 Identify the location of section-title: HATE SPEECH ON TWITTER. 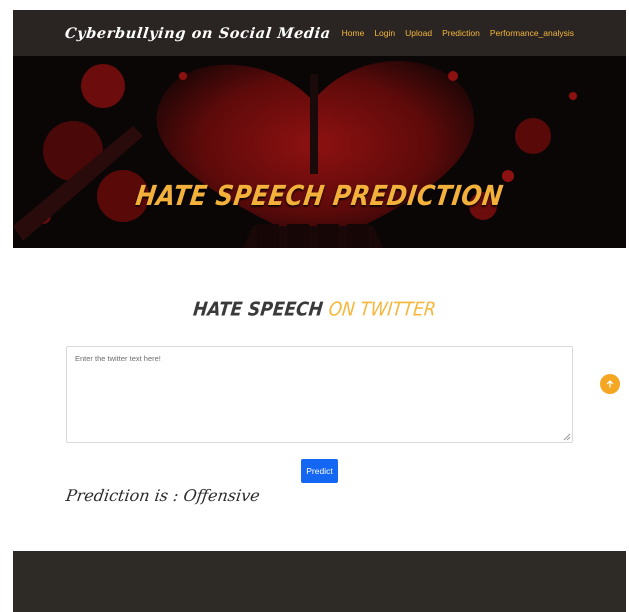
(314, 310).